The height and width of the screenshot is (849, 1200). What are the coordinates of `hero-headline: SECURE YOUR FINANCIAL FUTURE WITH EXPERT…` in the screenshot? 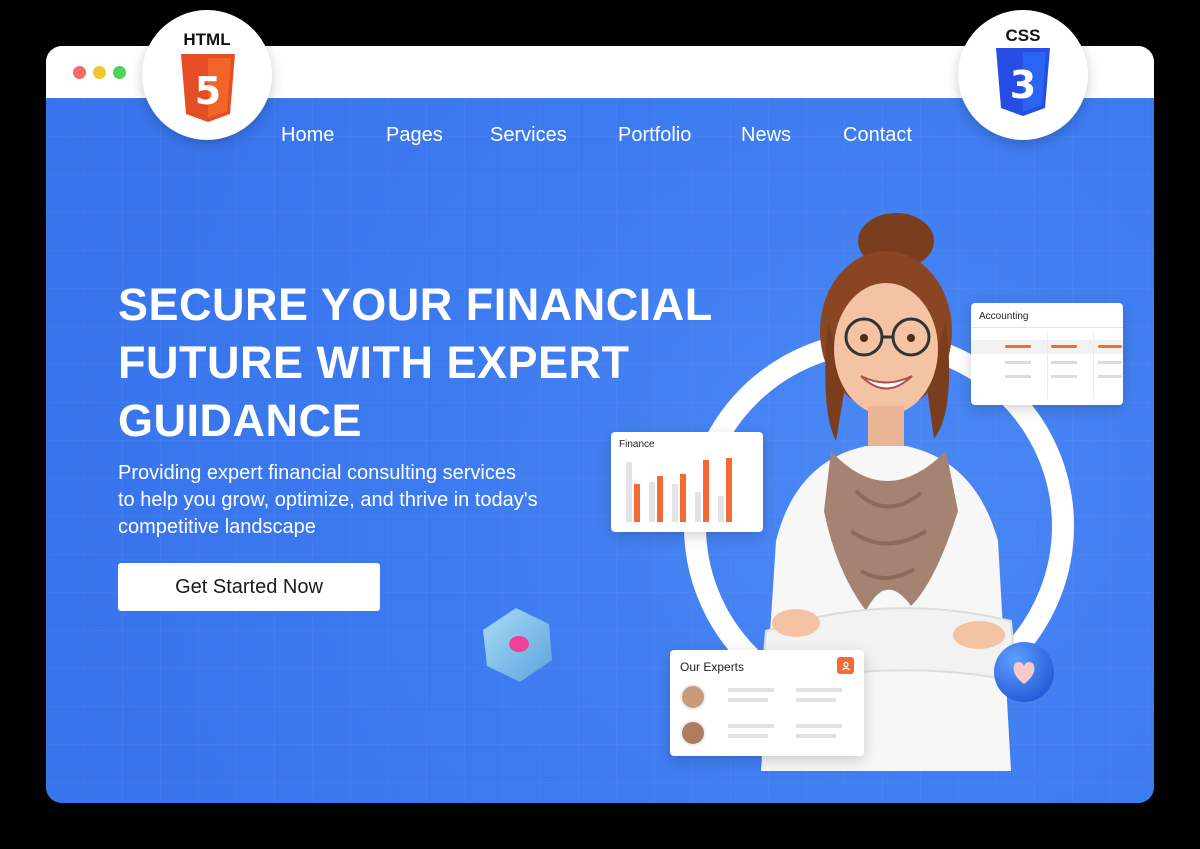 It's located at (428, 363).